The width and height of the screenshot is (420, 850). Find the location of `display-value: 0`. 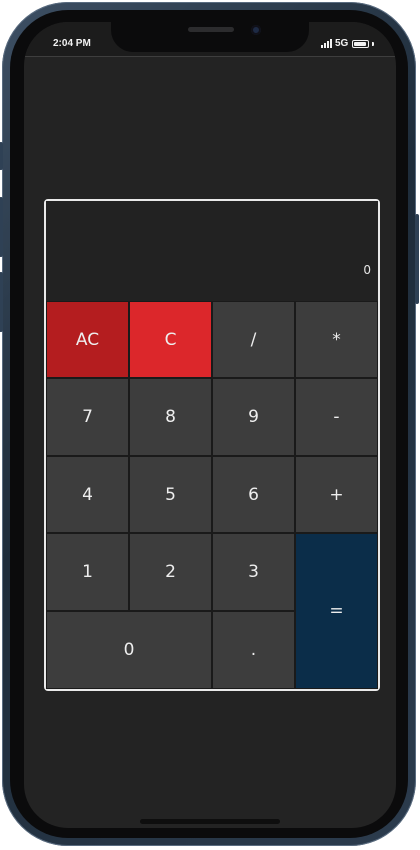

display-value: 0 is located at coordinates (367, 270).